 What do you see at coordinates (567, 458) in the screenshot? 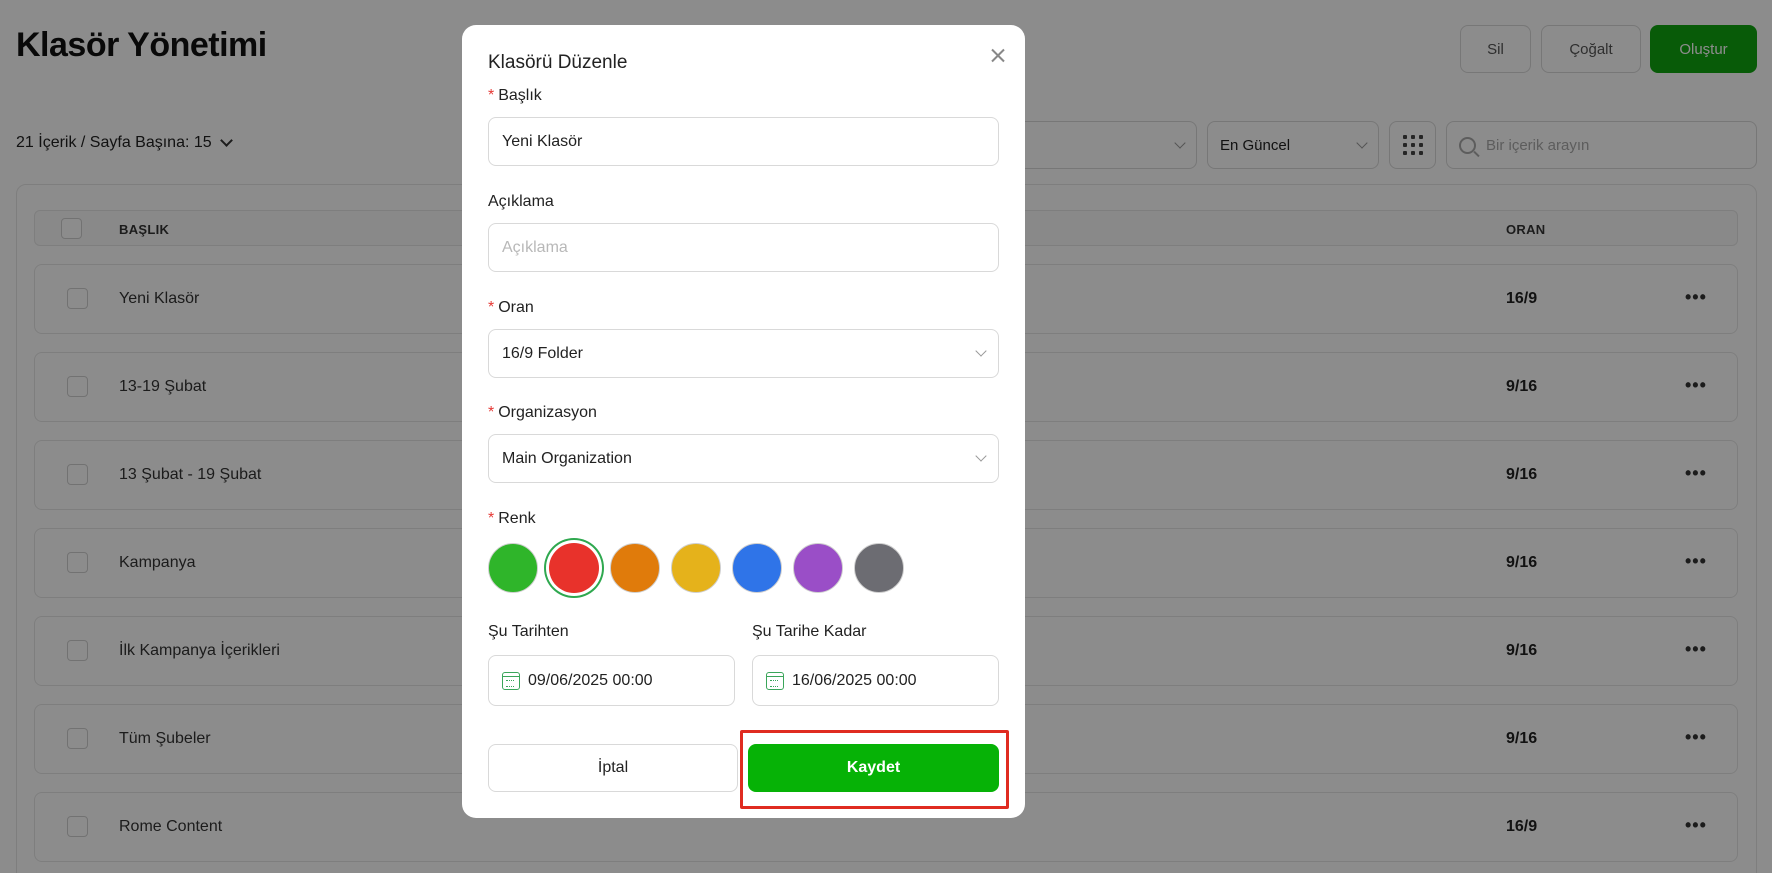
I see `organization-value: Main Organization` at bounding box center [567, 458].